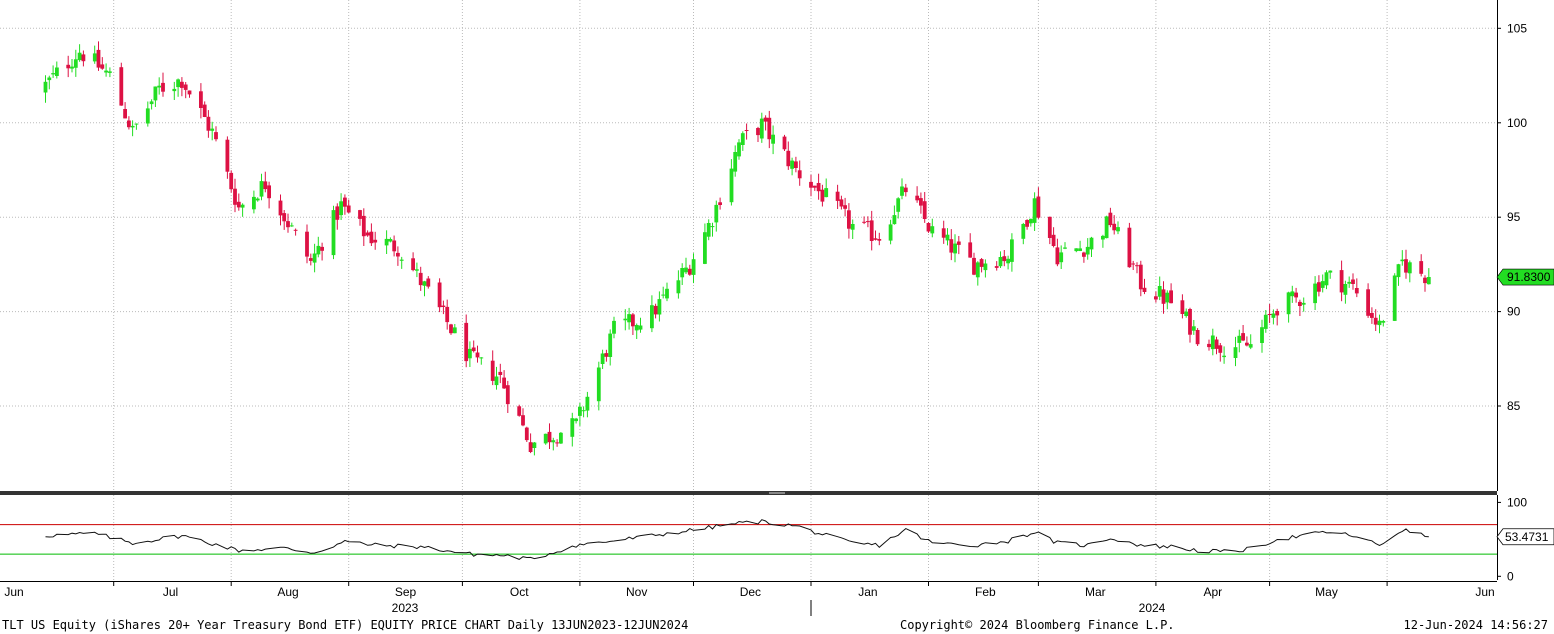 The width and height of the screenshot is (1554, 634). Describe the element at coordinates (287, 592) in the screenshot. I see `x-month-label: Aug` at that location.